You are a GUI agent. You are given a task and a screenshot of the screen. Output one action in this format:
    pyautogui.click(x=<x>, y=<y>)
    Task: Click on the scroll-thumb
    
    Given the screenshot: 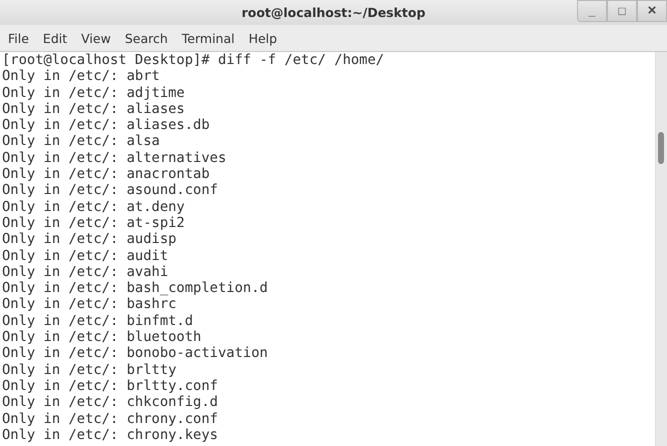 What is the action you would take?
    pyautogui.click(x=661, y=148)
    